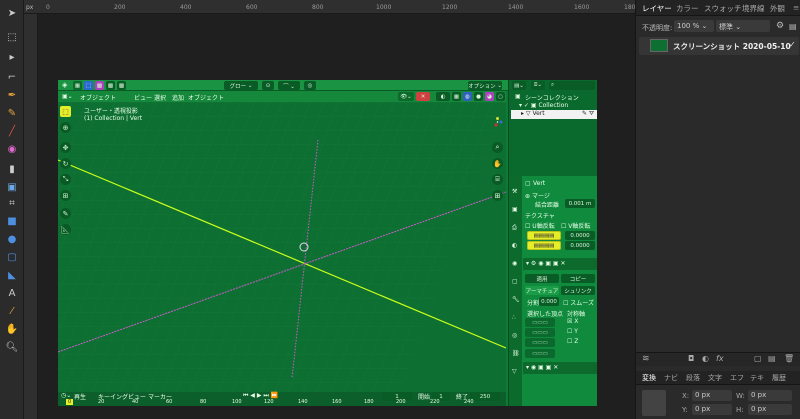 The height and width of the screenshot is (419, 800). What do you see at coordinates (705, 358) in the screenshot?
I see `adjustment-icon: ◐` at bounding box center [705, 358].